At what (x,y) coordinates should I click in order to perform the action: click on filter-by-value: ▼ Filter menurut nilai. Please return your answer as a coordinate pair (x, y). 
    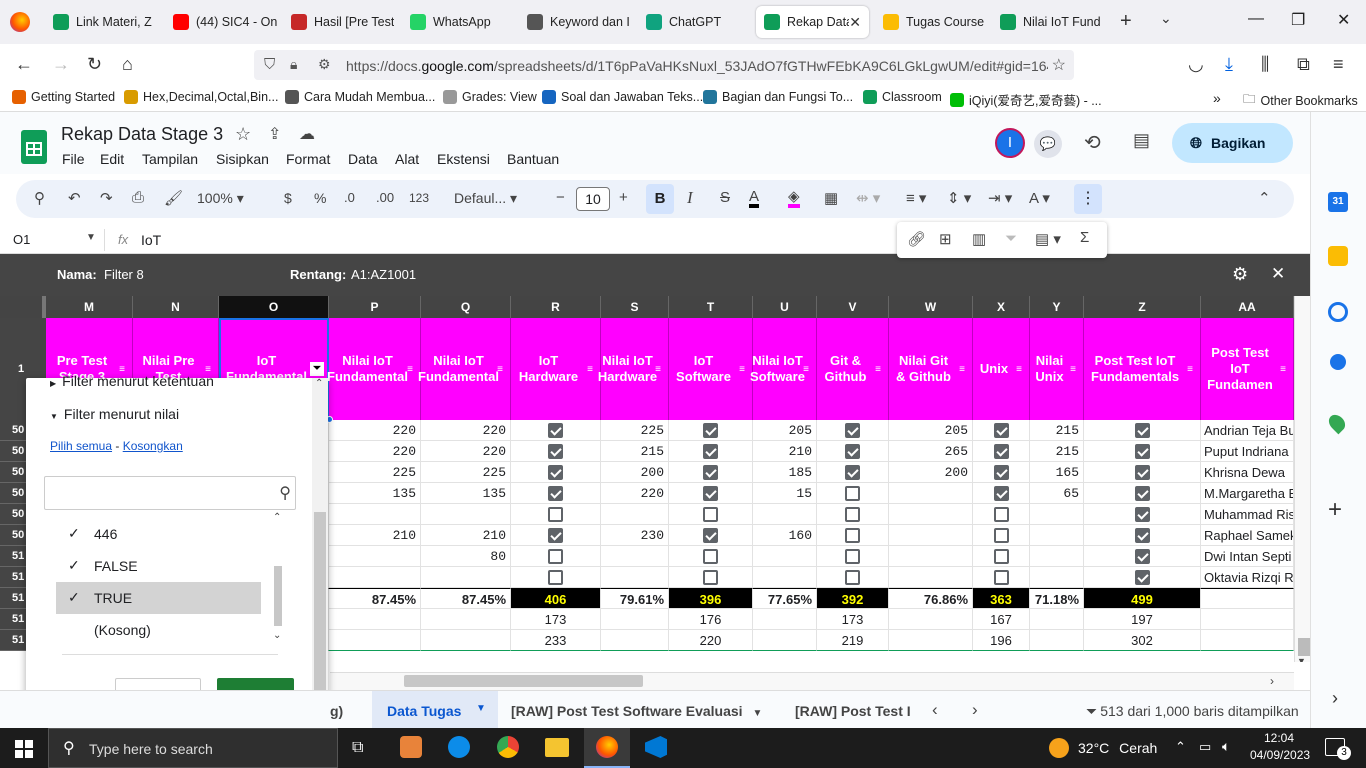
    Looking at the image, I should click on (114, 414).